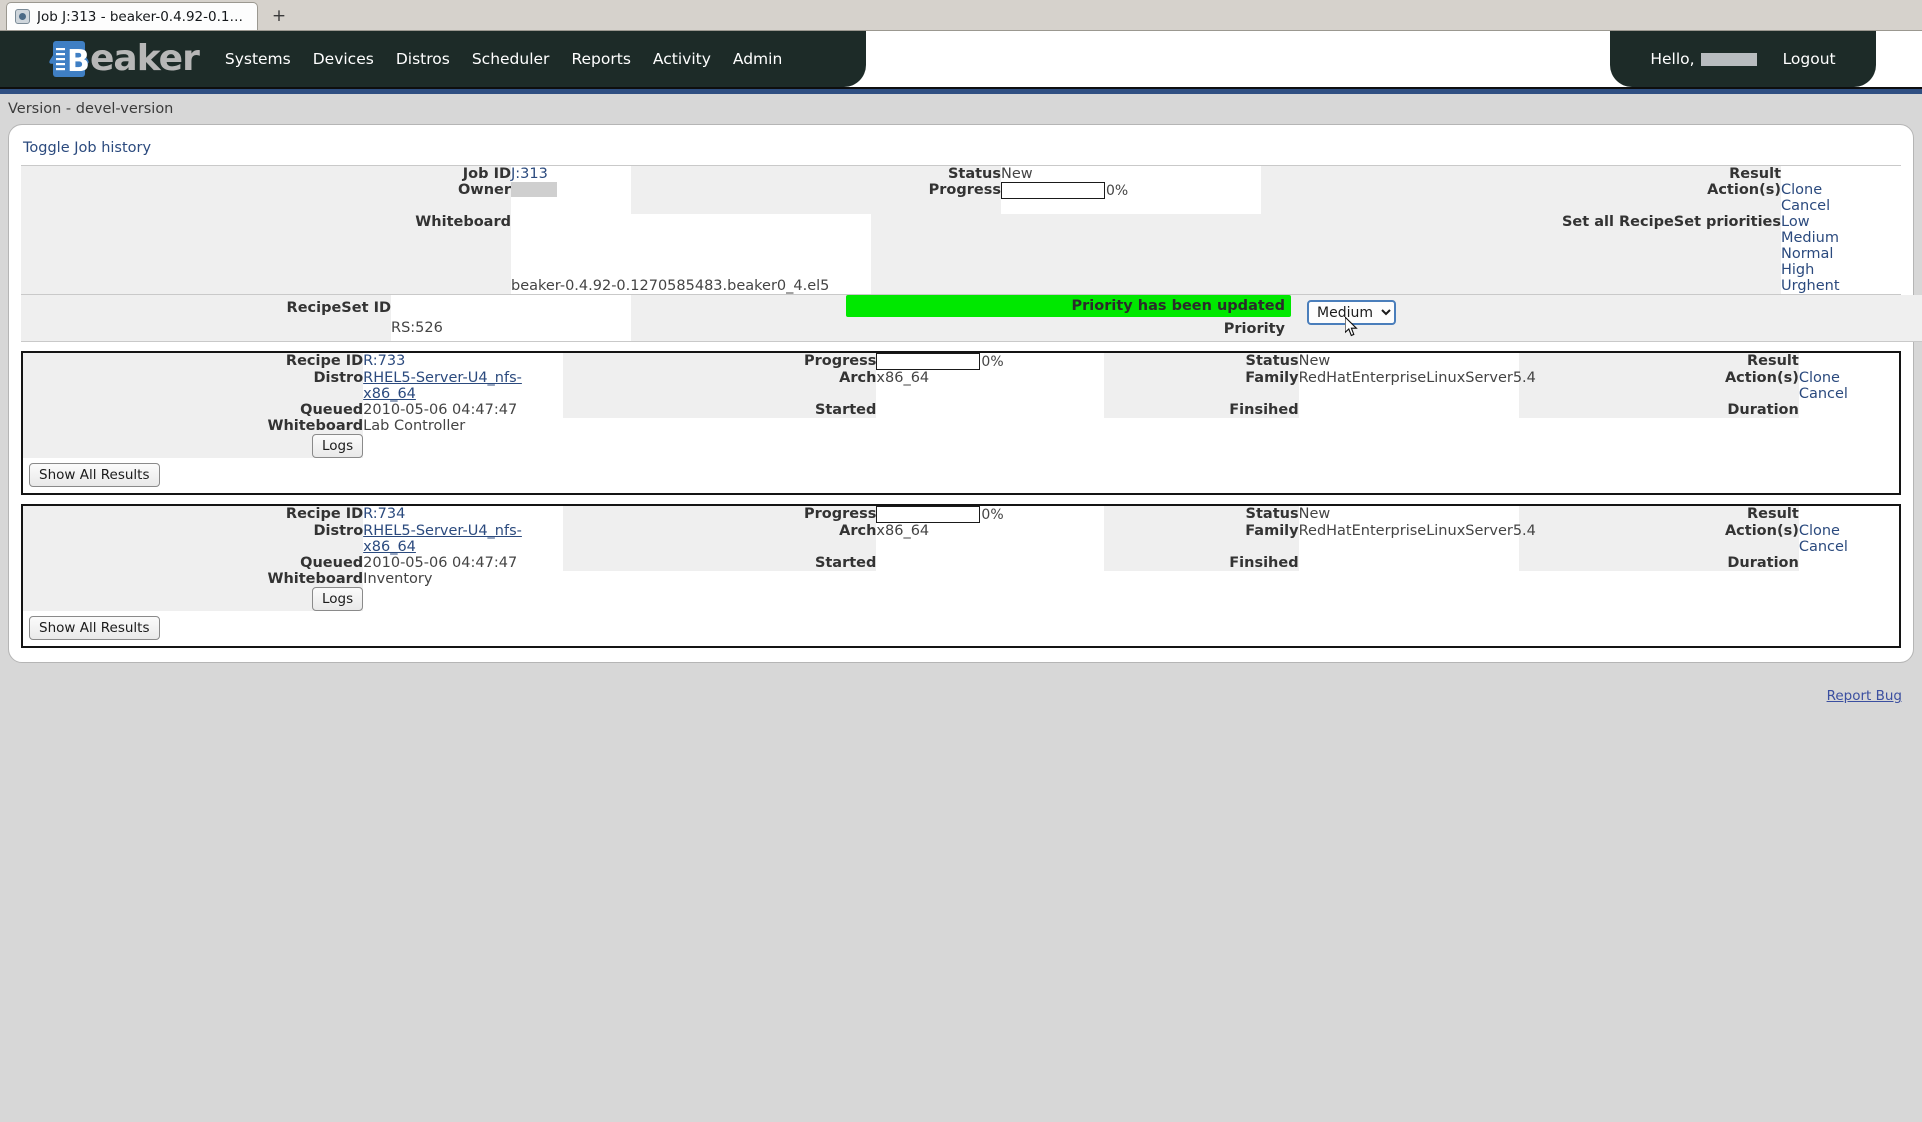  Describe the element at coordinates (819, 361) in the screenshot. I see `recipe-progress-label: Progress` at that location.